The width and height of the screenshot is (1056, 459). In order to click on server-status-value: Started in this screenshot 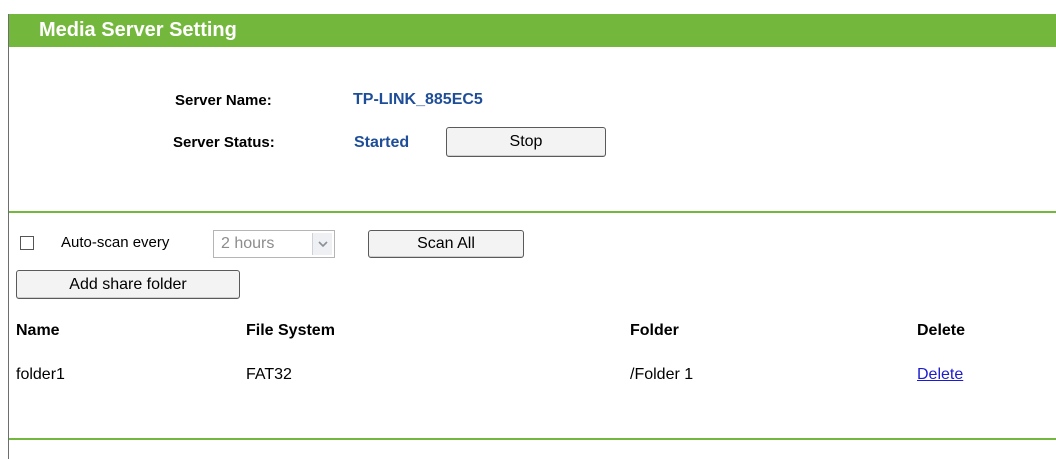, I will do `click(382, 142)`.